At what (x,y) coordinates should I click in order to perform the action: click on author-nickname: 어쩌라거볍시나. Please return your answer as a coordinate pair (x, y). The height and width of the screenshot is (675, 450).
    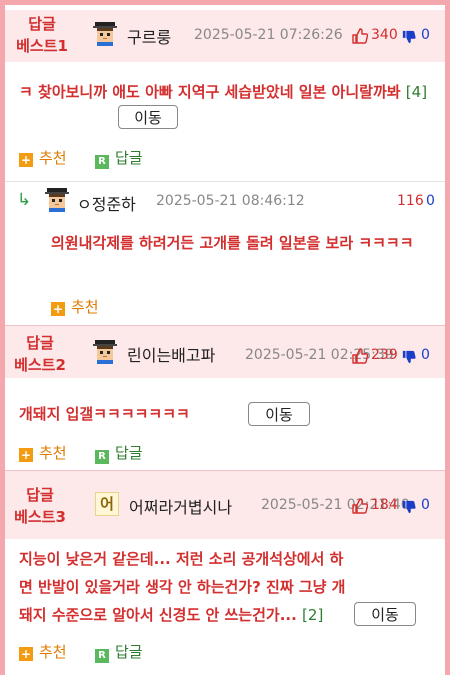
    Looking at the image, I should click on (180, 506).